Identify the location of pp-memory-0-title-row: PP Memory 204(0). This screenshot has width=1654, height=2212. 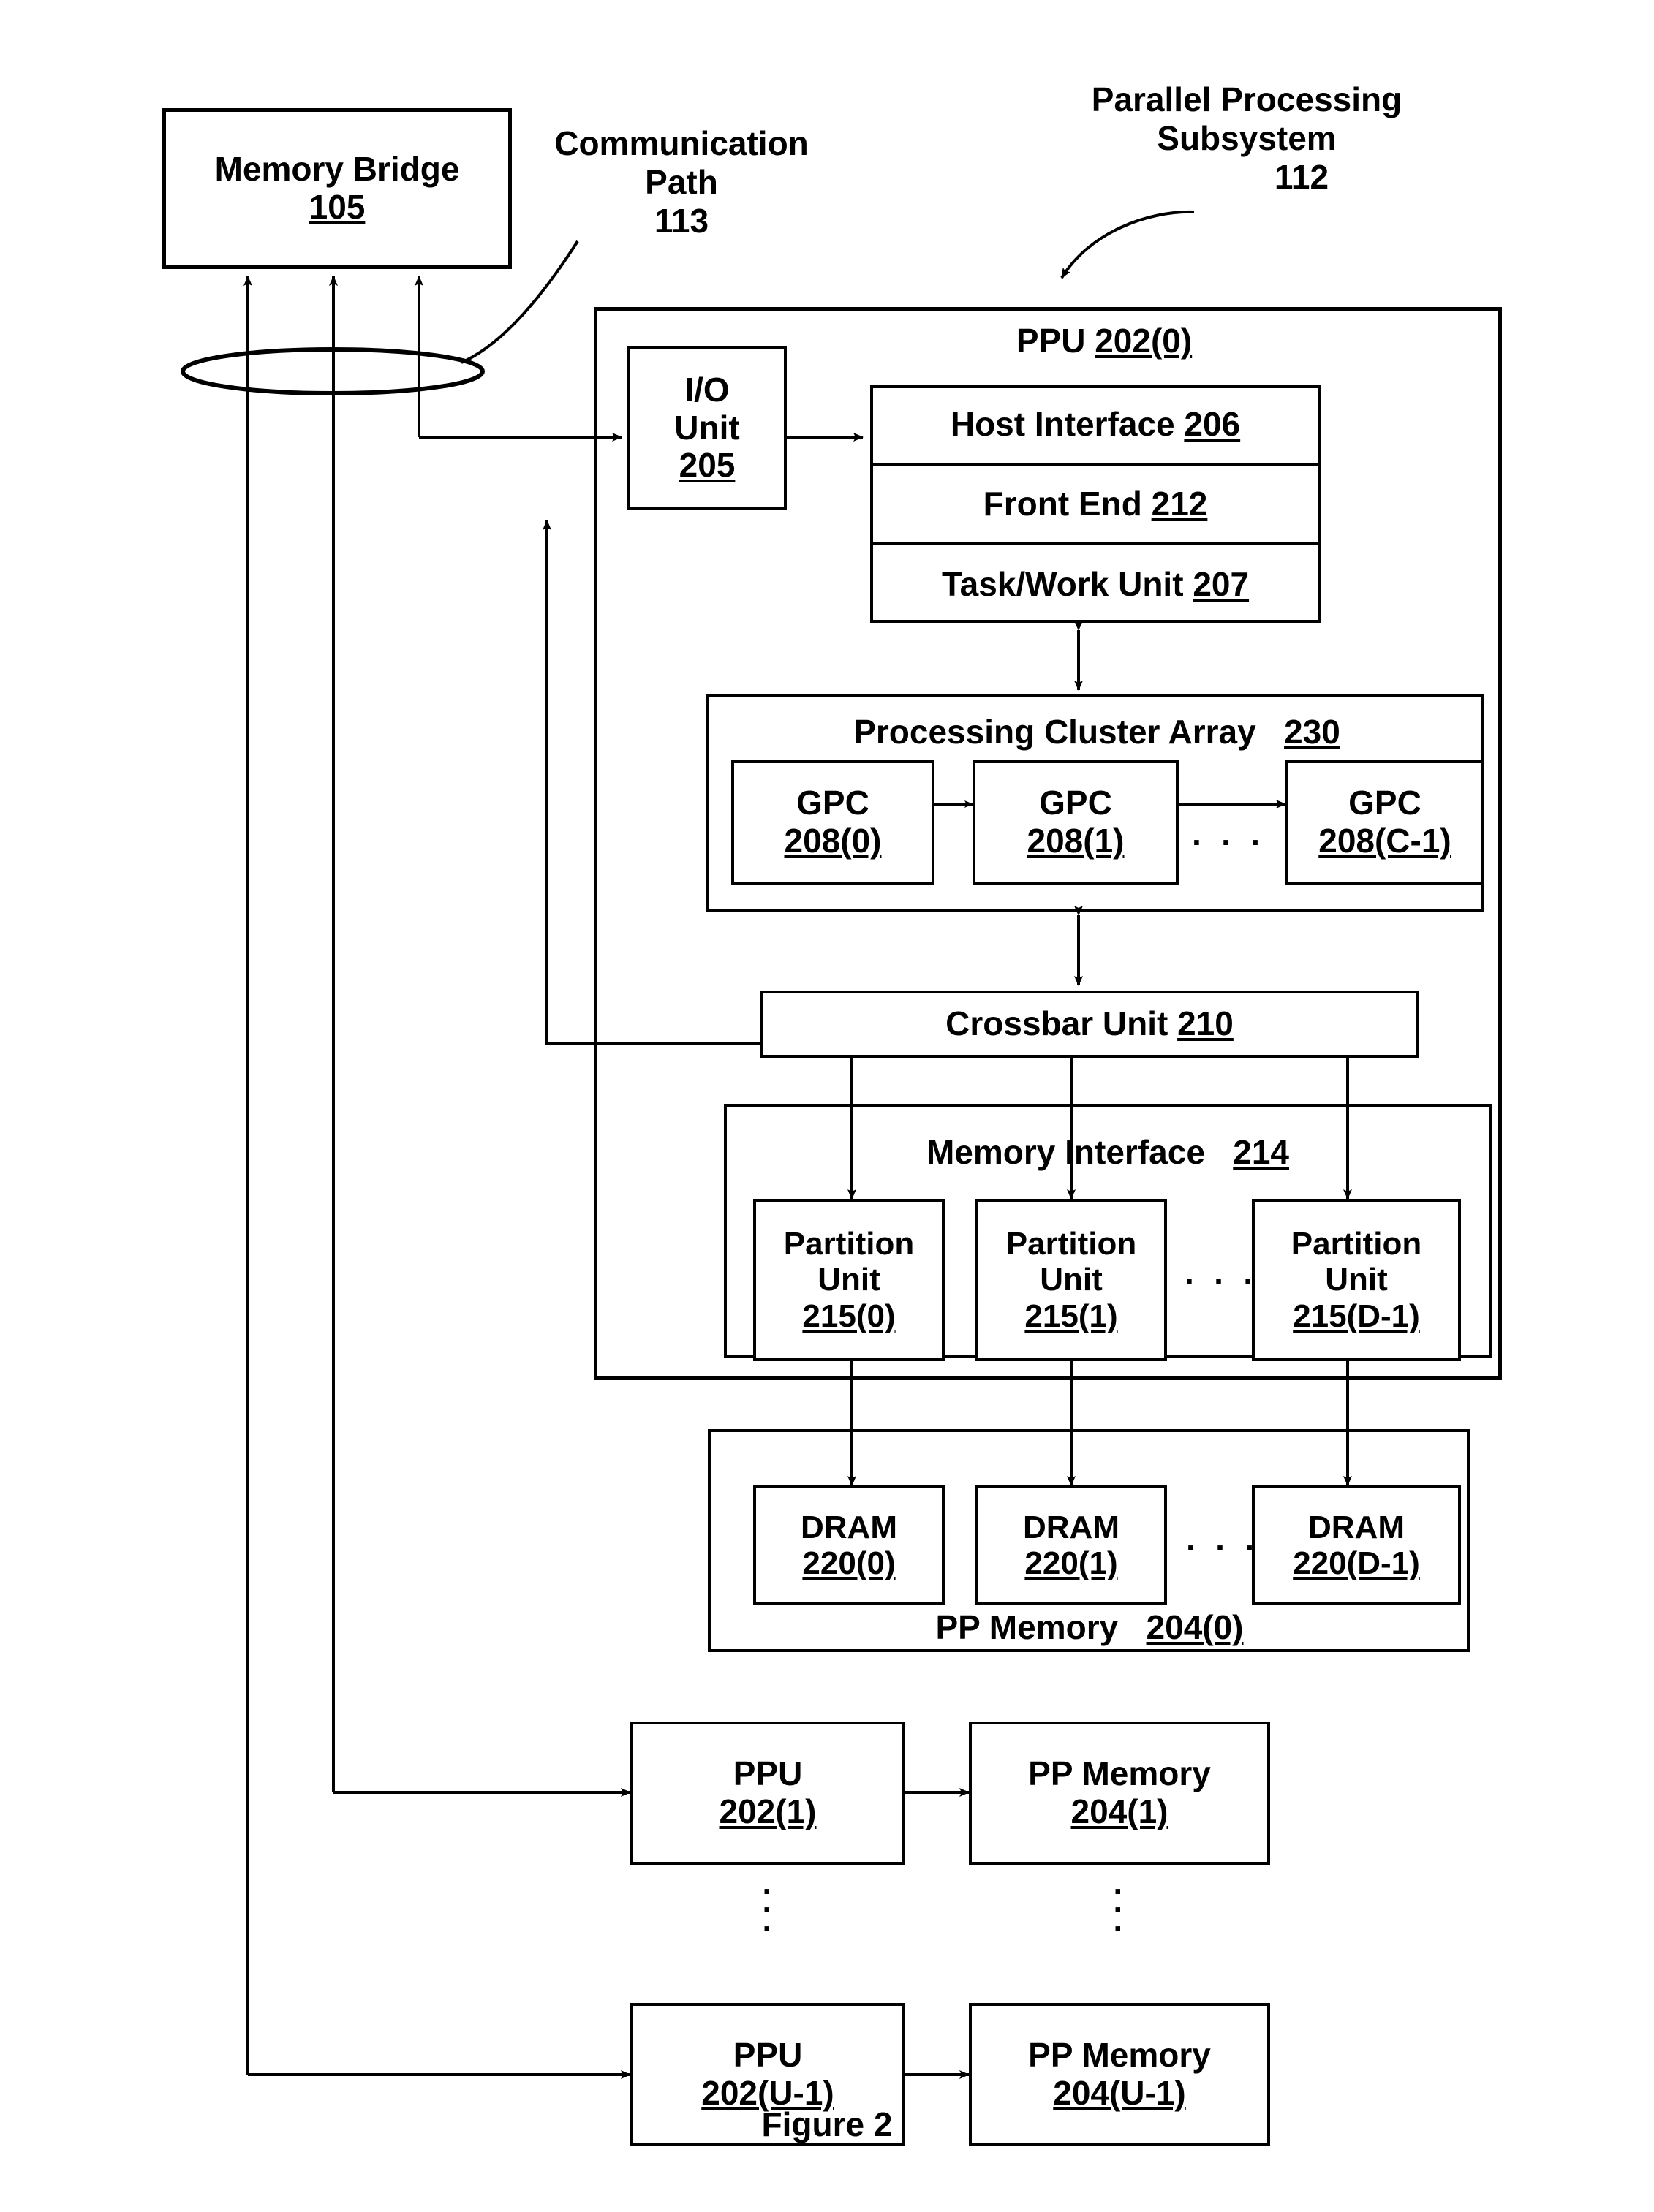
(1089, 1627).